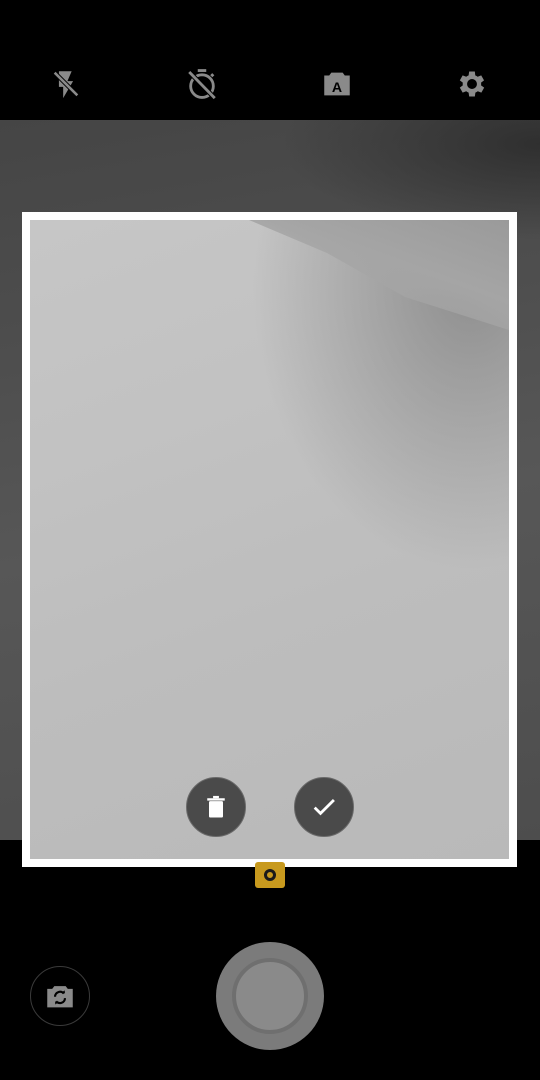 This screenshot has height=1080, width=540. I want to click on checkmark-icon, so click(324, 807).